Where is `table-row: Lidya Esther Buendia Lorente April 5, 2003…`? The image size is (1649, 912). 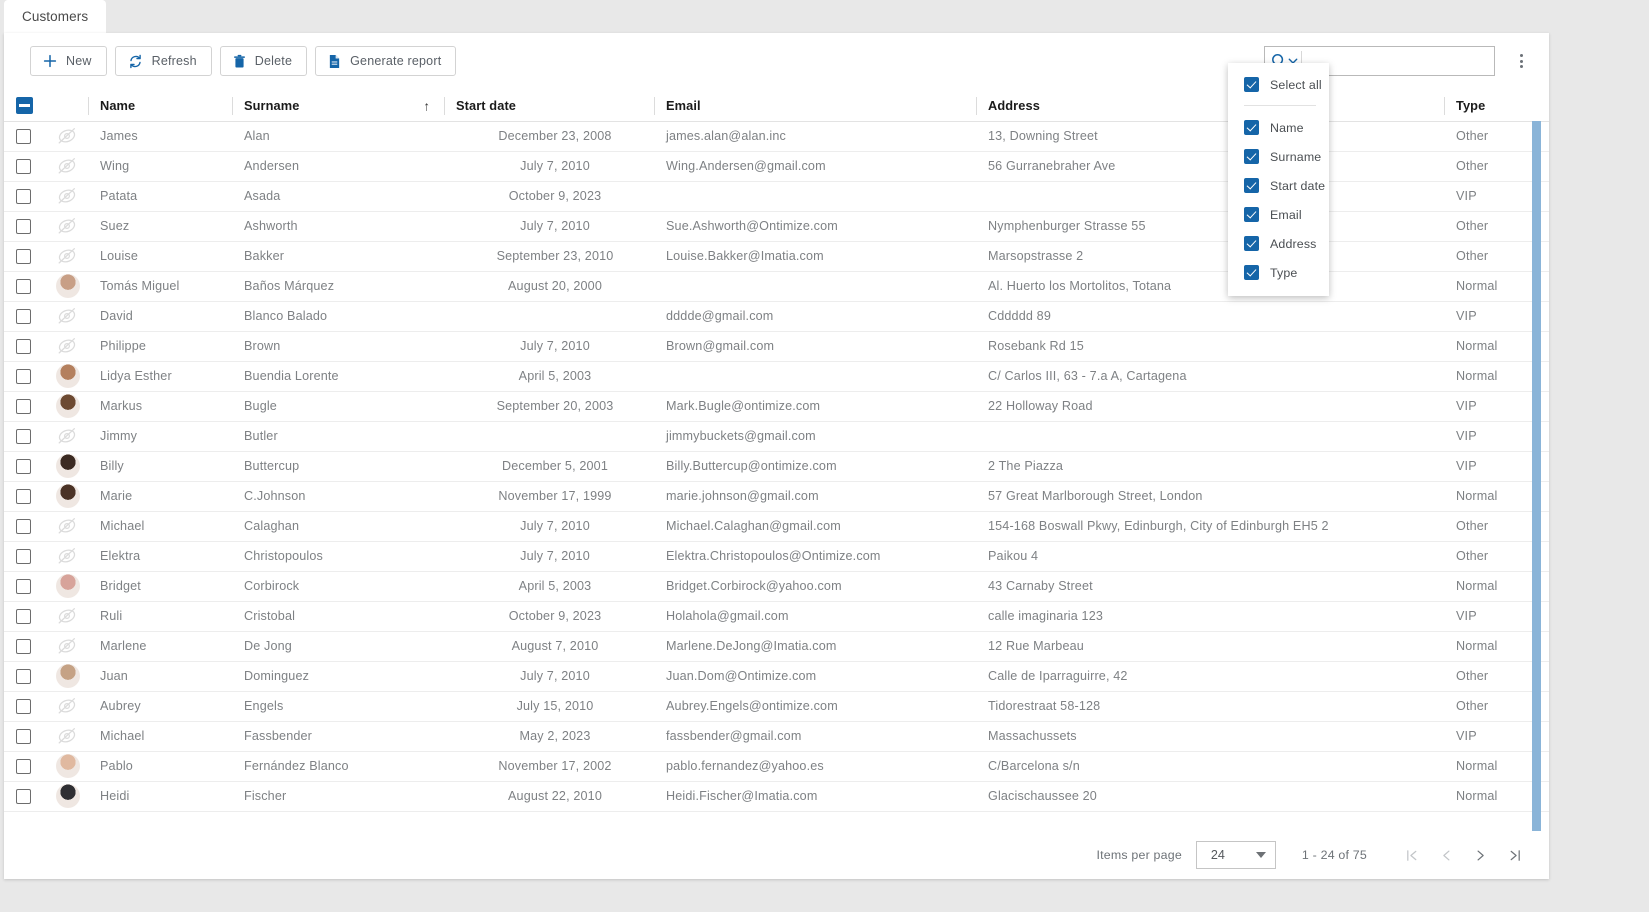 table-row: Lidya Esther Buendia Lorente April 5, 2003… is located at coordinates (776, 376).